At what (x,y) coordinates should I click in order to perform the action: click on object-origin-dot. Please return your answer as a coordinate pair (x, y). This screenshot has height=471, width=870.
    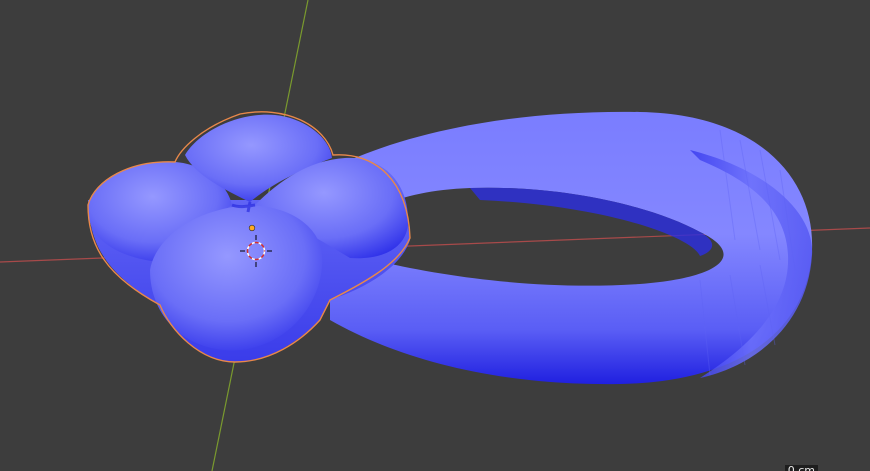
    Looking at the image, I should click on (252, 228).